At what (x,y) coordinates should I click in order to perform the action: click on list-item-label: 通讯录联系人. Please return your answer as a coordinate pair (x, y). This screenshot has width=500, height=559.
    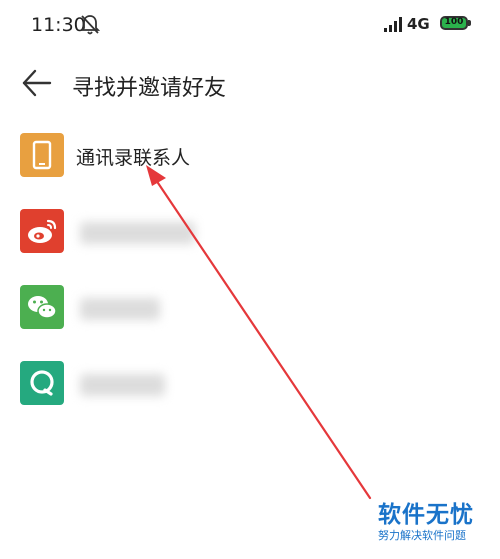
    Looking at the image, I should click on (133, 158).